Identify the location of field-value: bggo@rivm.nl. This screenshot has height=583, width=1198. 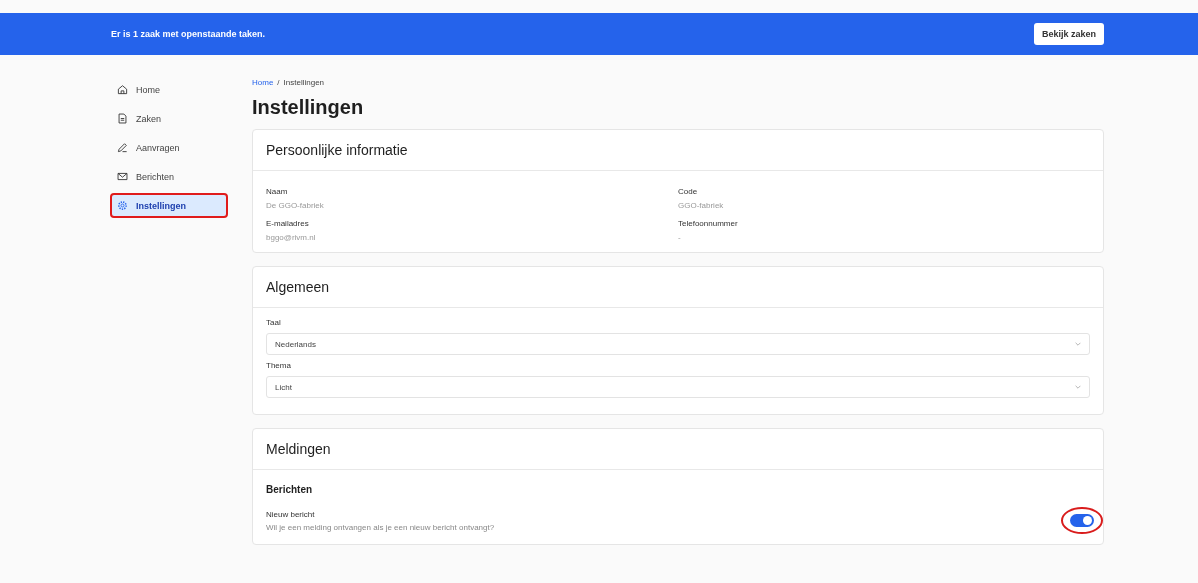
(291, 237).